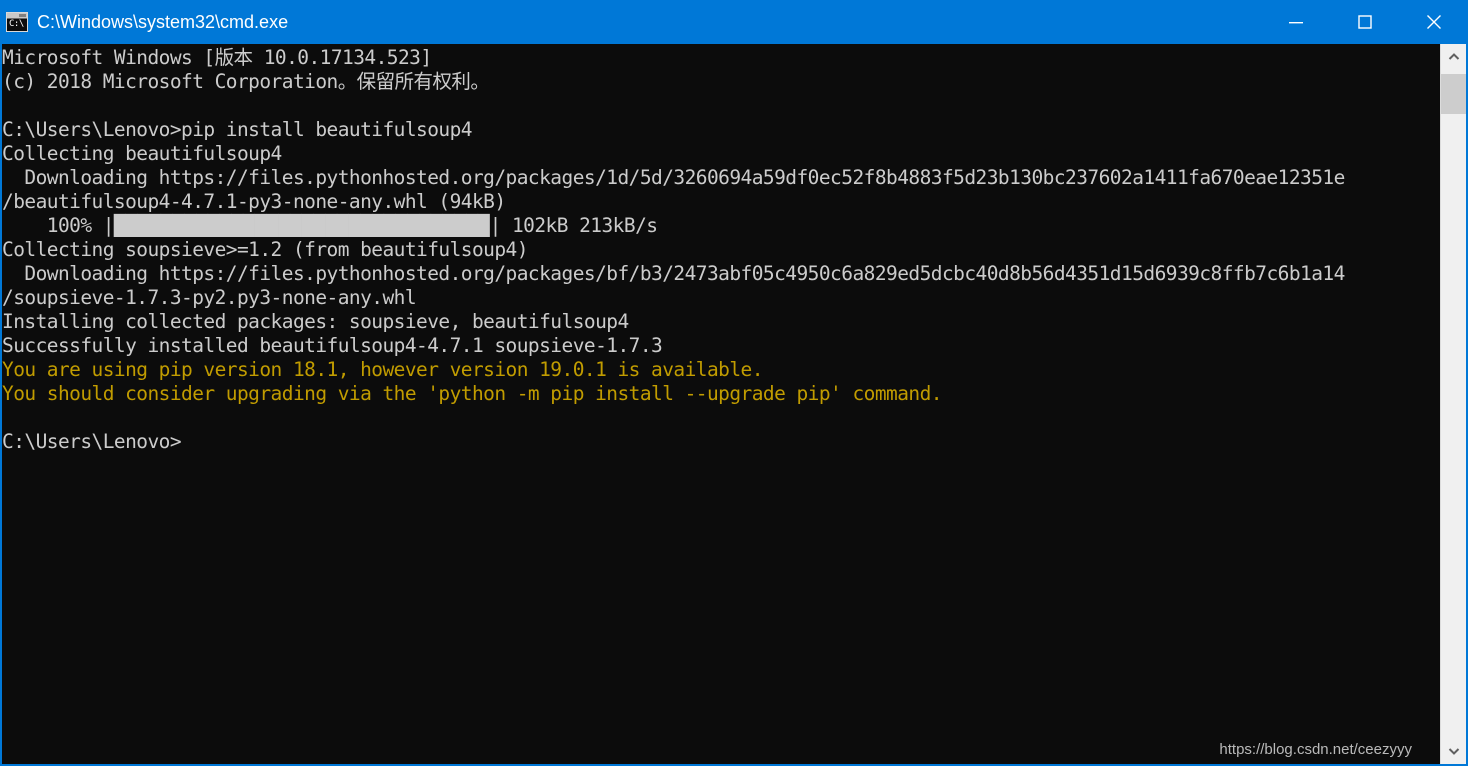  What do you see at coordinates (573, 225) in the screenshot?
I see `progress-stats: | 102kB 213kB/s` at bounding box center [573, 225].